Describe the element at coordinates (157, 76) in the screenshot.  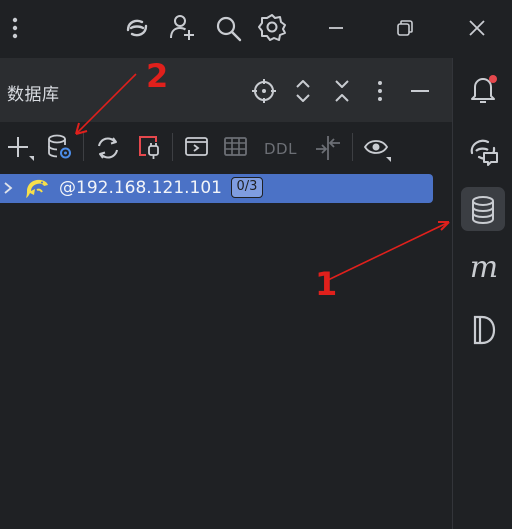
I see `annotation-number-2: 2` at that location.